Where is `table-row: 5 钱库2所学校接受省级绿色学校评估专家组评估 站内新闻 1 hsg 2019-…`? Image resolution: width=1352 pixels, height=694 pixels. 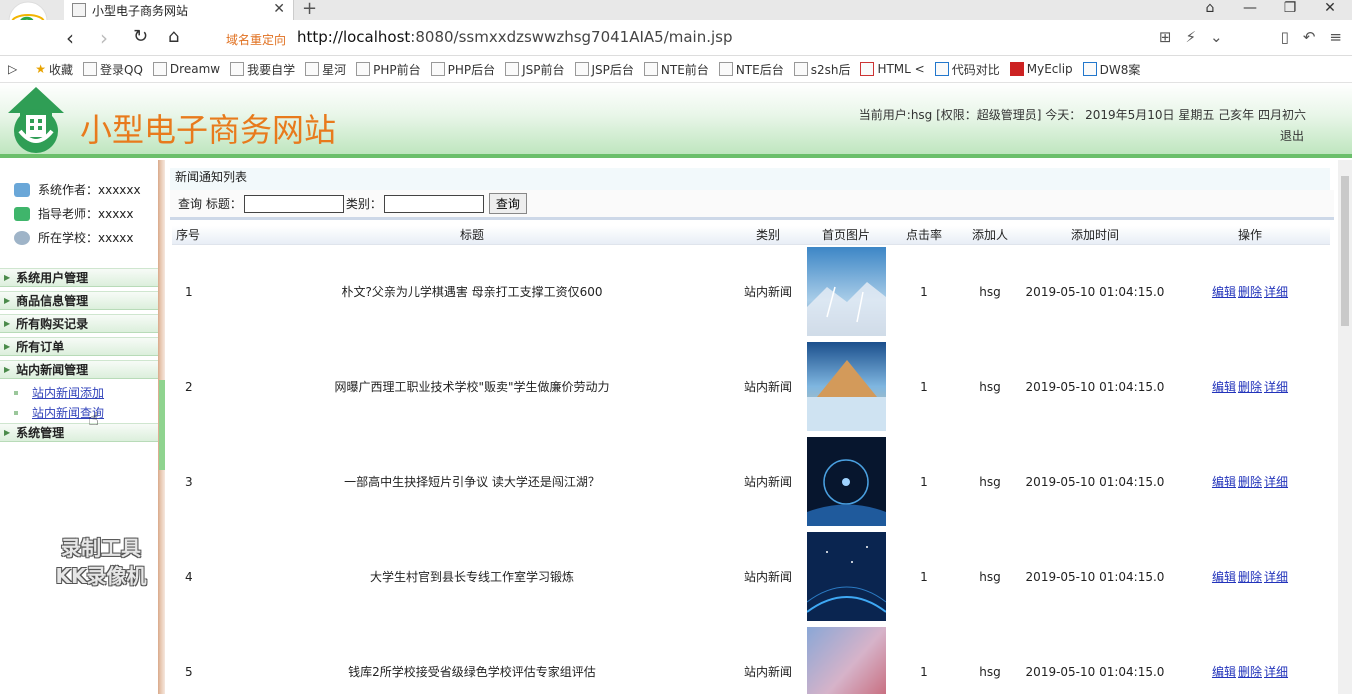 table-row: 5 钱库2所学校接受省级绿色学校评估专家组评估 站内新闻 1 hsg 2019-… is located at coordinates (751, 659).